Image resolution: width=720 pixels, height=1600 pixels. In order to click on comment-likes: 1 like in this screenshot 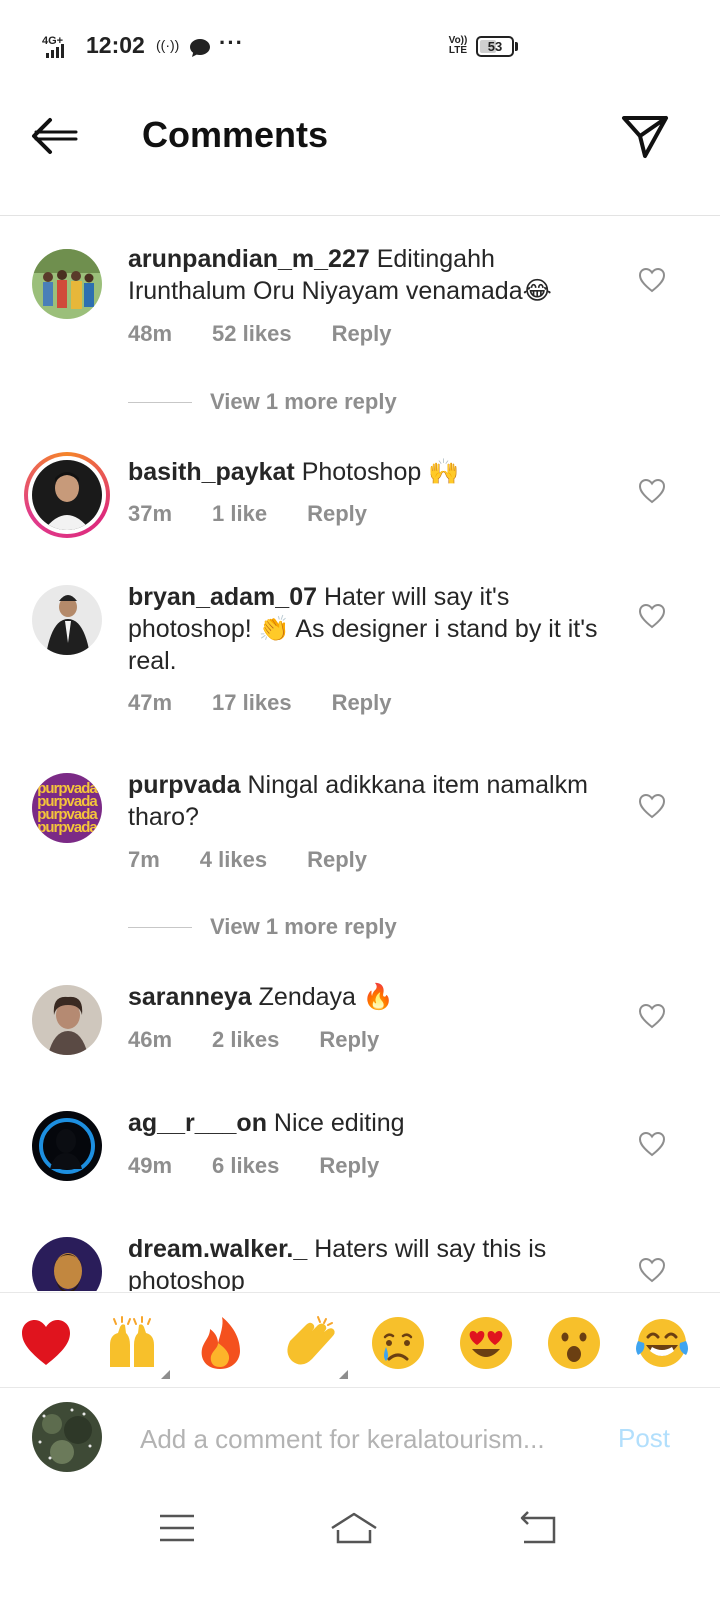, I will do `click(239, 514)`.